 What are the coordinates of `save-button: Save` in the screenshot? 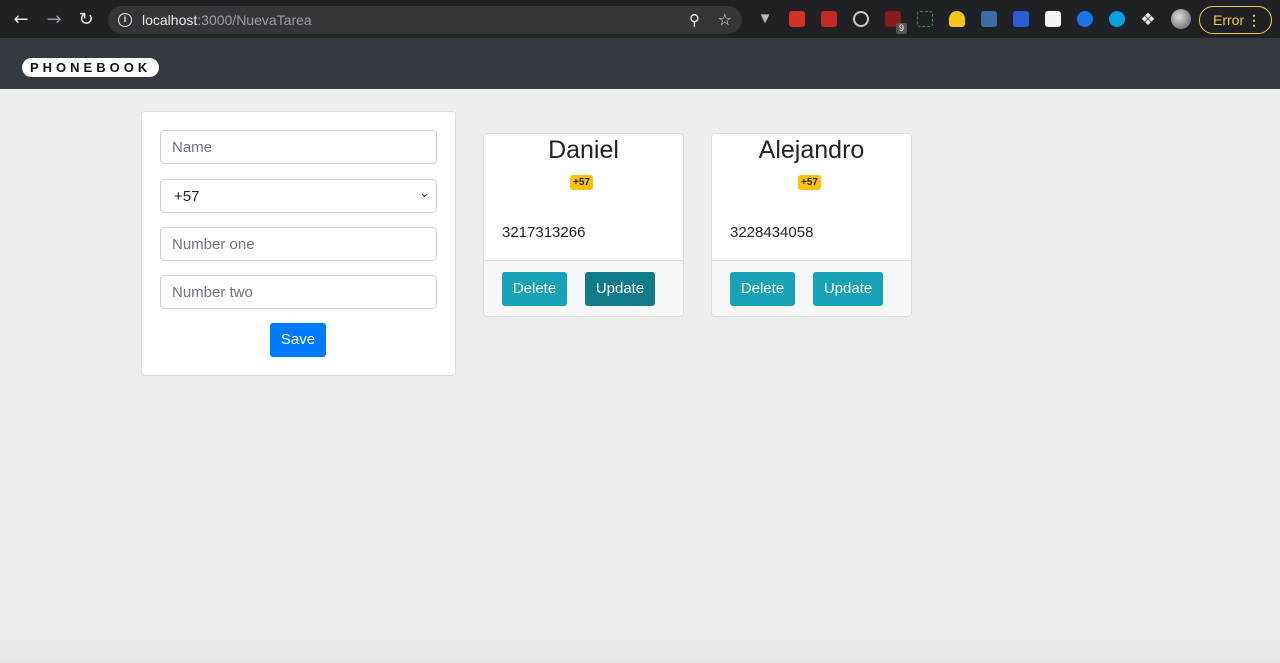 It's located at (298, 340).